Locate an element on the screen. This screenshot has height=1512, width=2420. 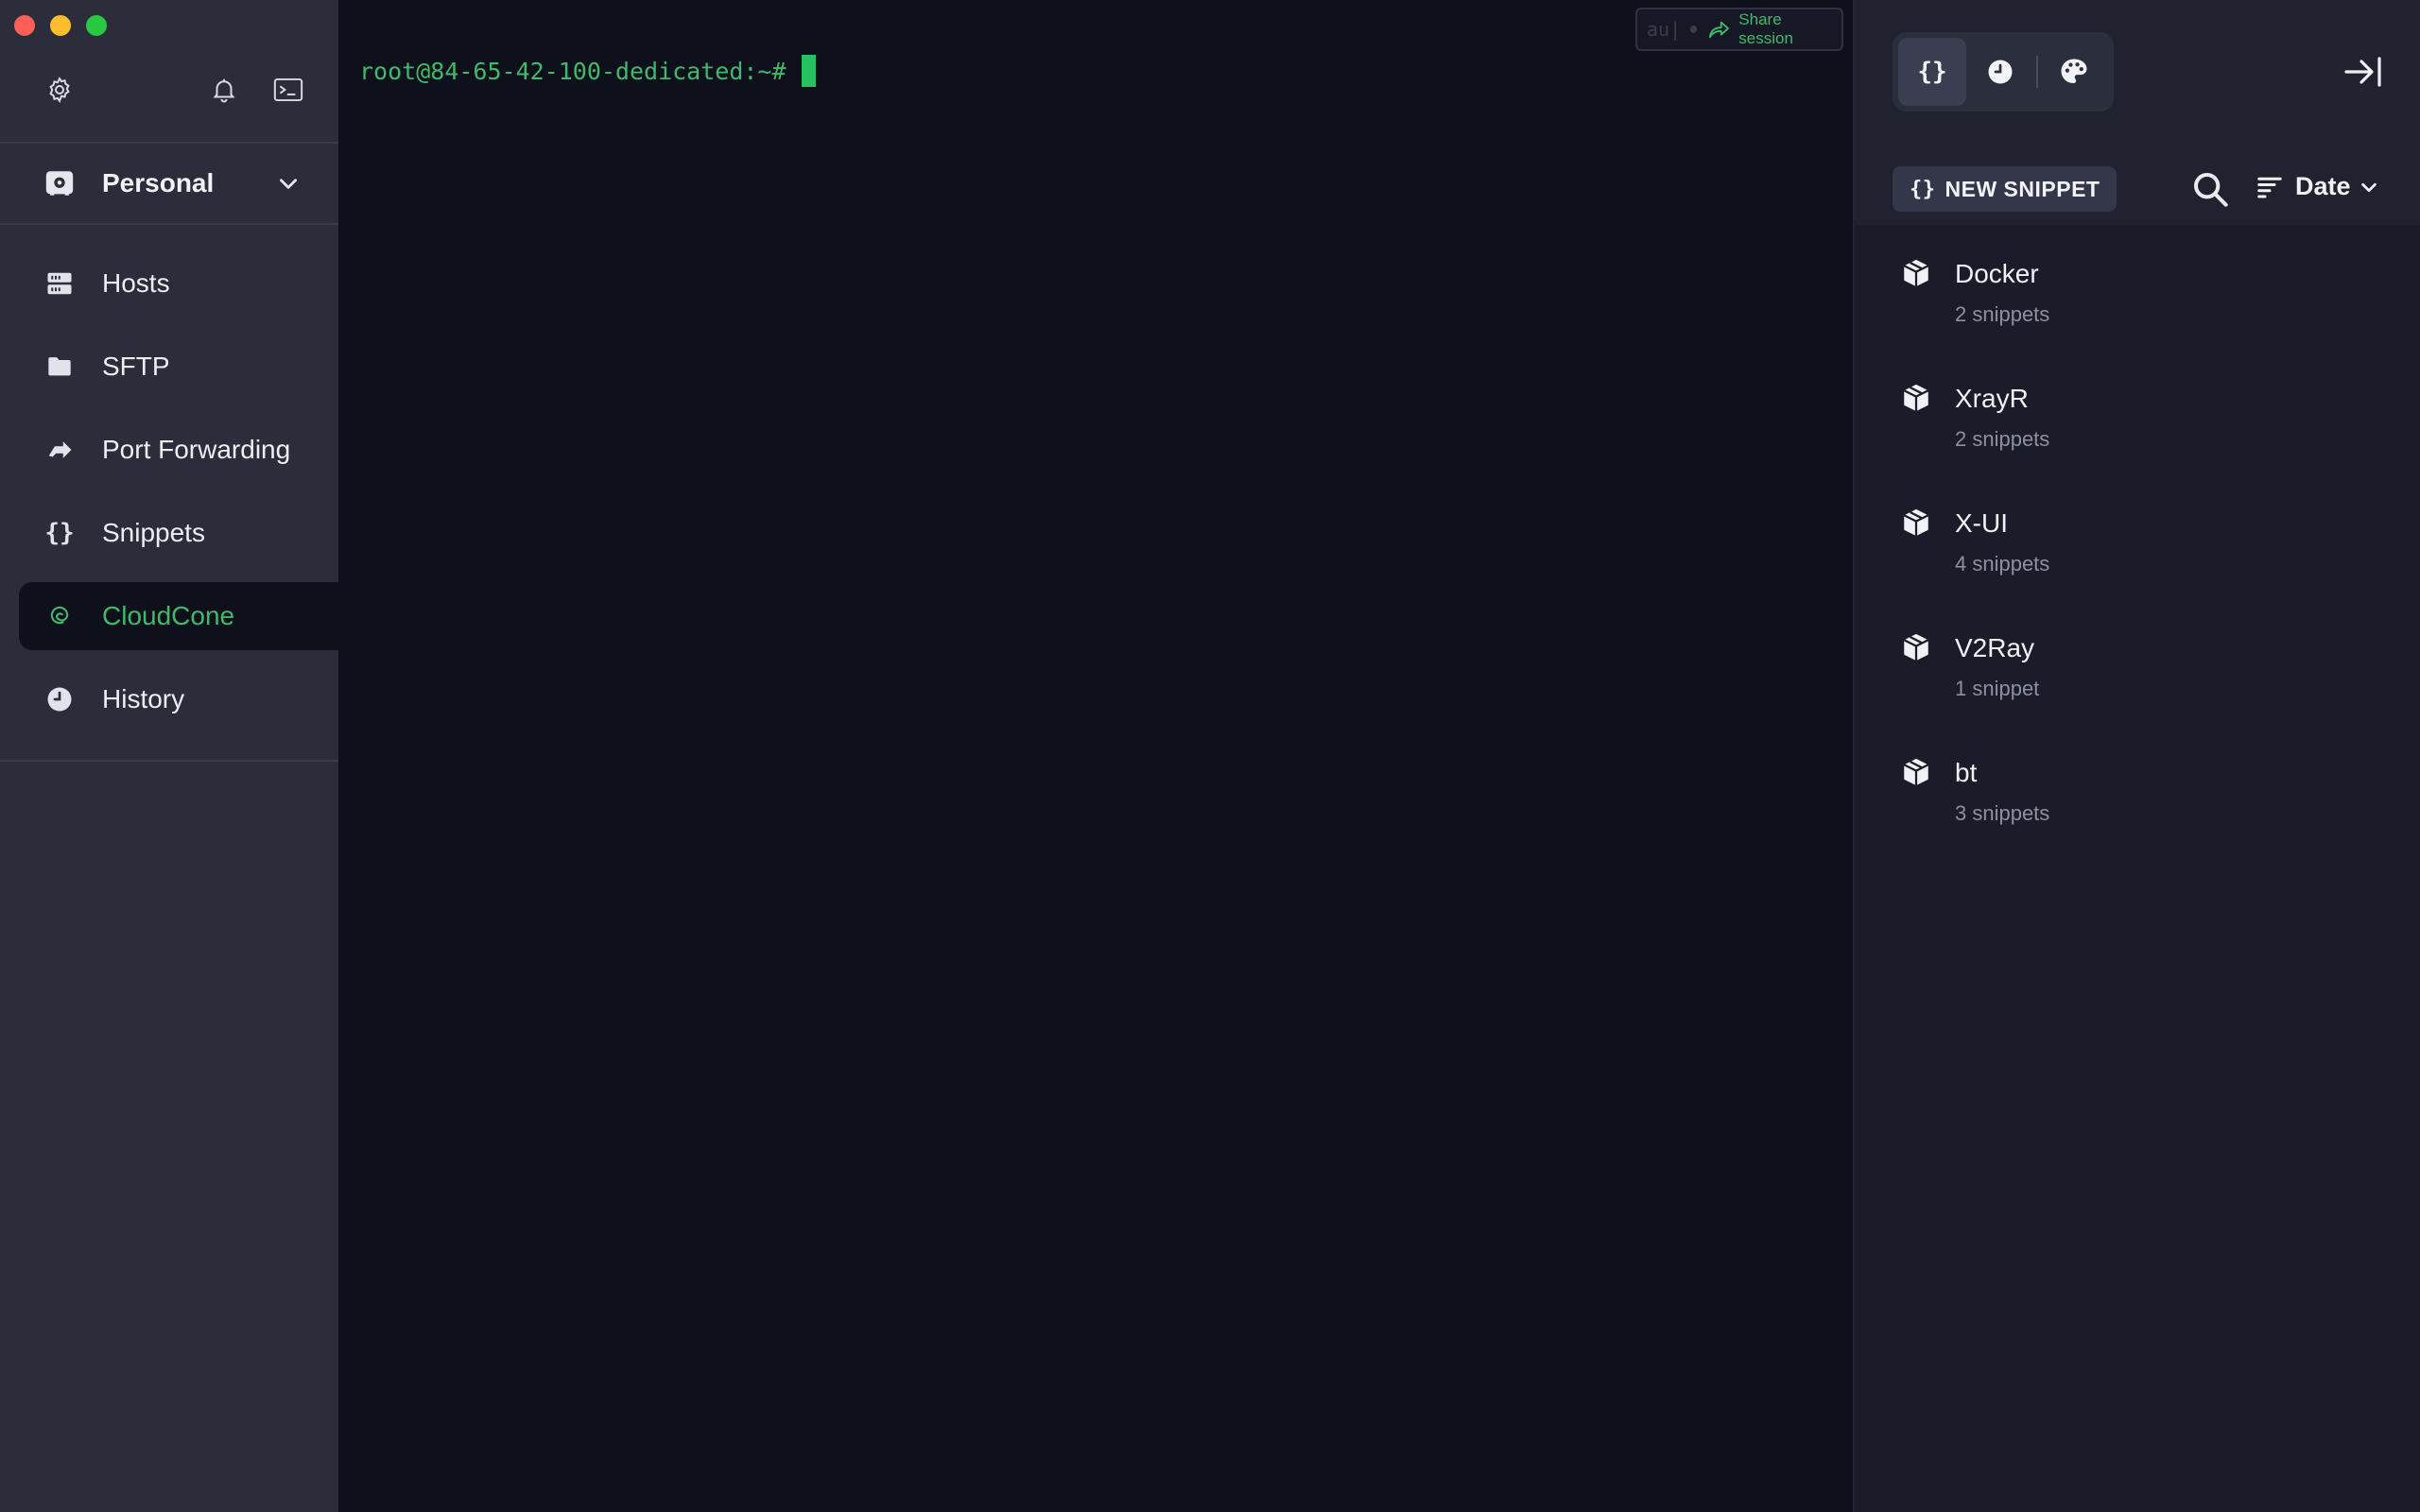
sidebar-item-label: History is located at coordinates (143, 698).